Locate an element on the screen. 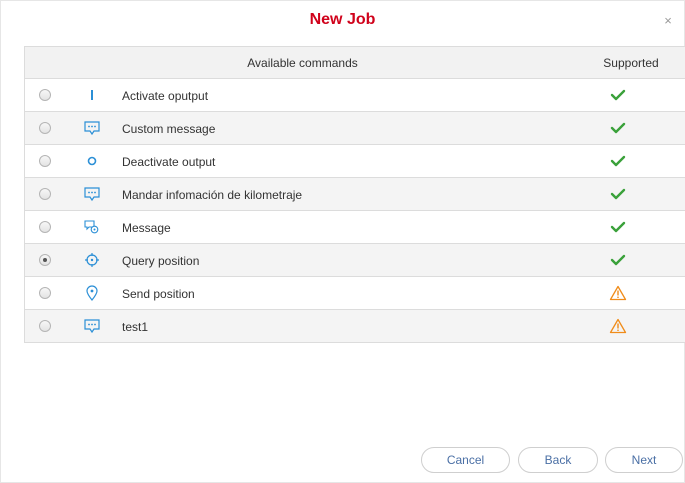  dialog-title: New Job is located at coordinates (342, 19).